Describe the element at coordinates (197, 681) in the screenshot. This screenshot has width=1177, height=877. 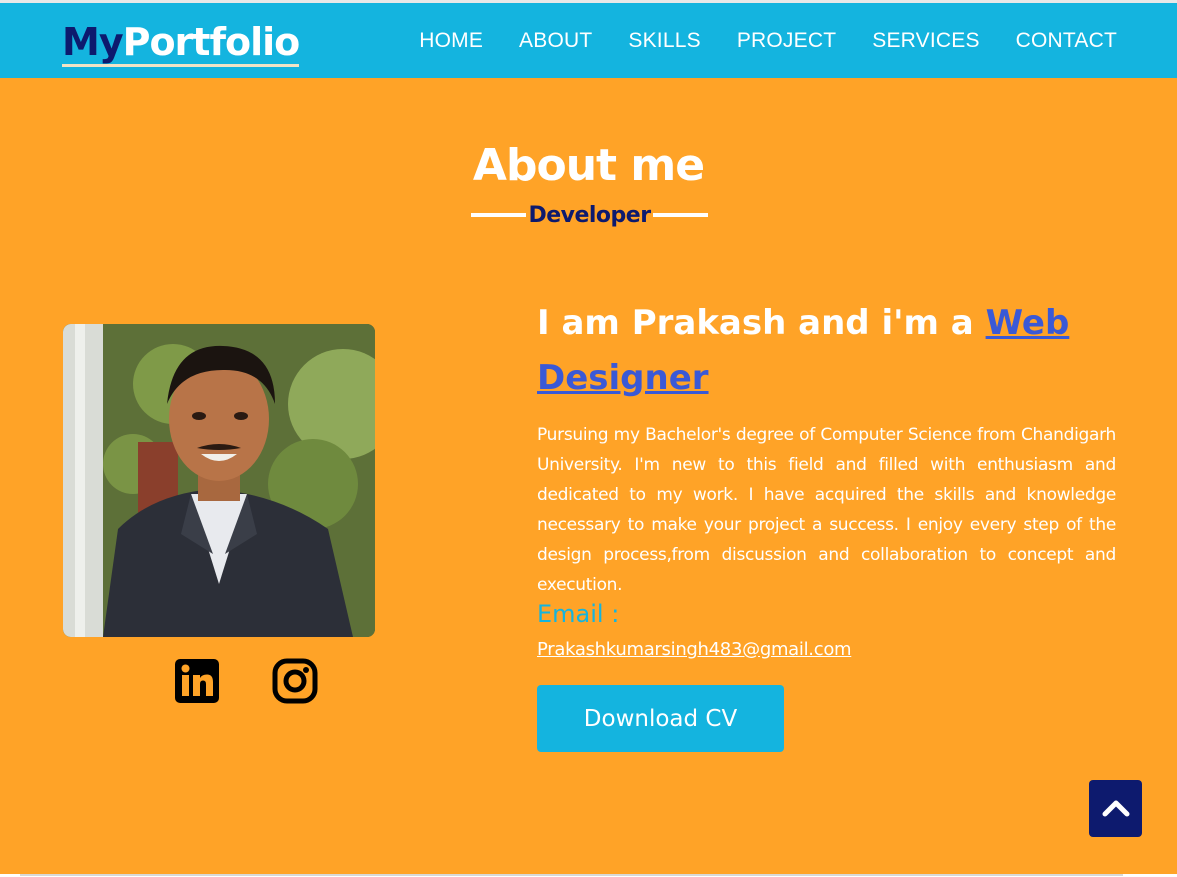
I see `linkedin-icon` at that location.